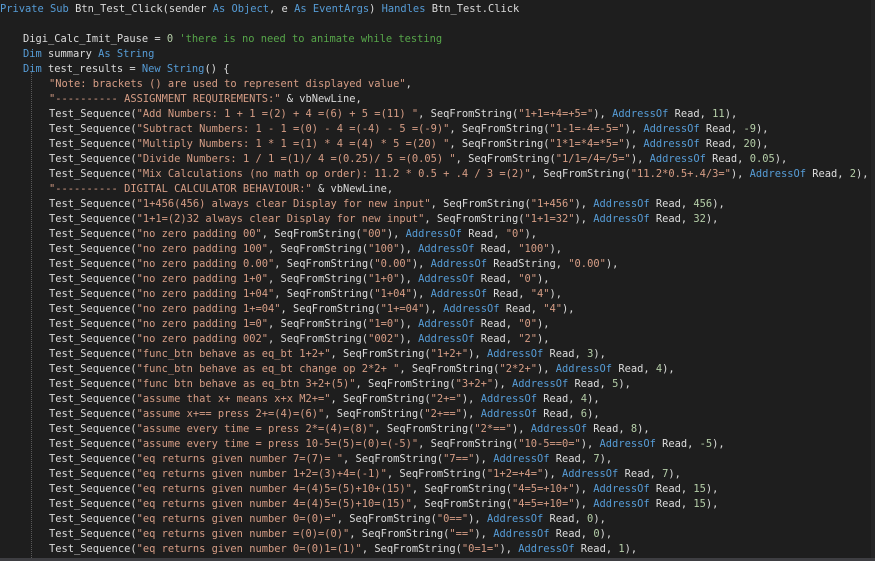  Describe the element at coordinates (762, 159) in the screenshot. I see `code-token: 0.05` at that location.